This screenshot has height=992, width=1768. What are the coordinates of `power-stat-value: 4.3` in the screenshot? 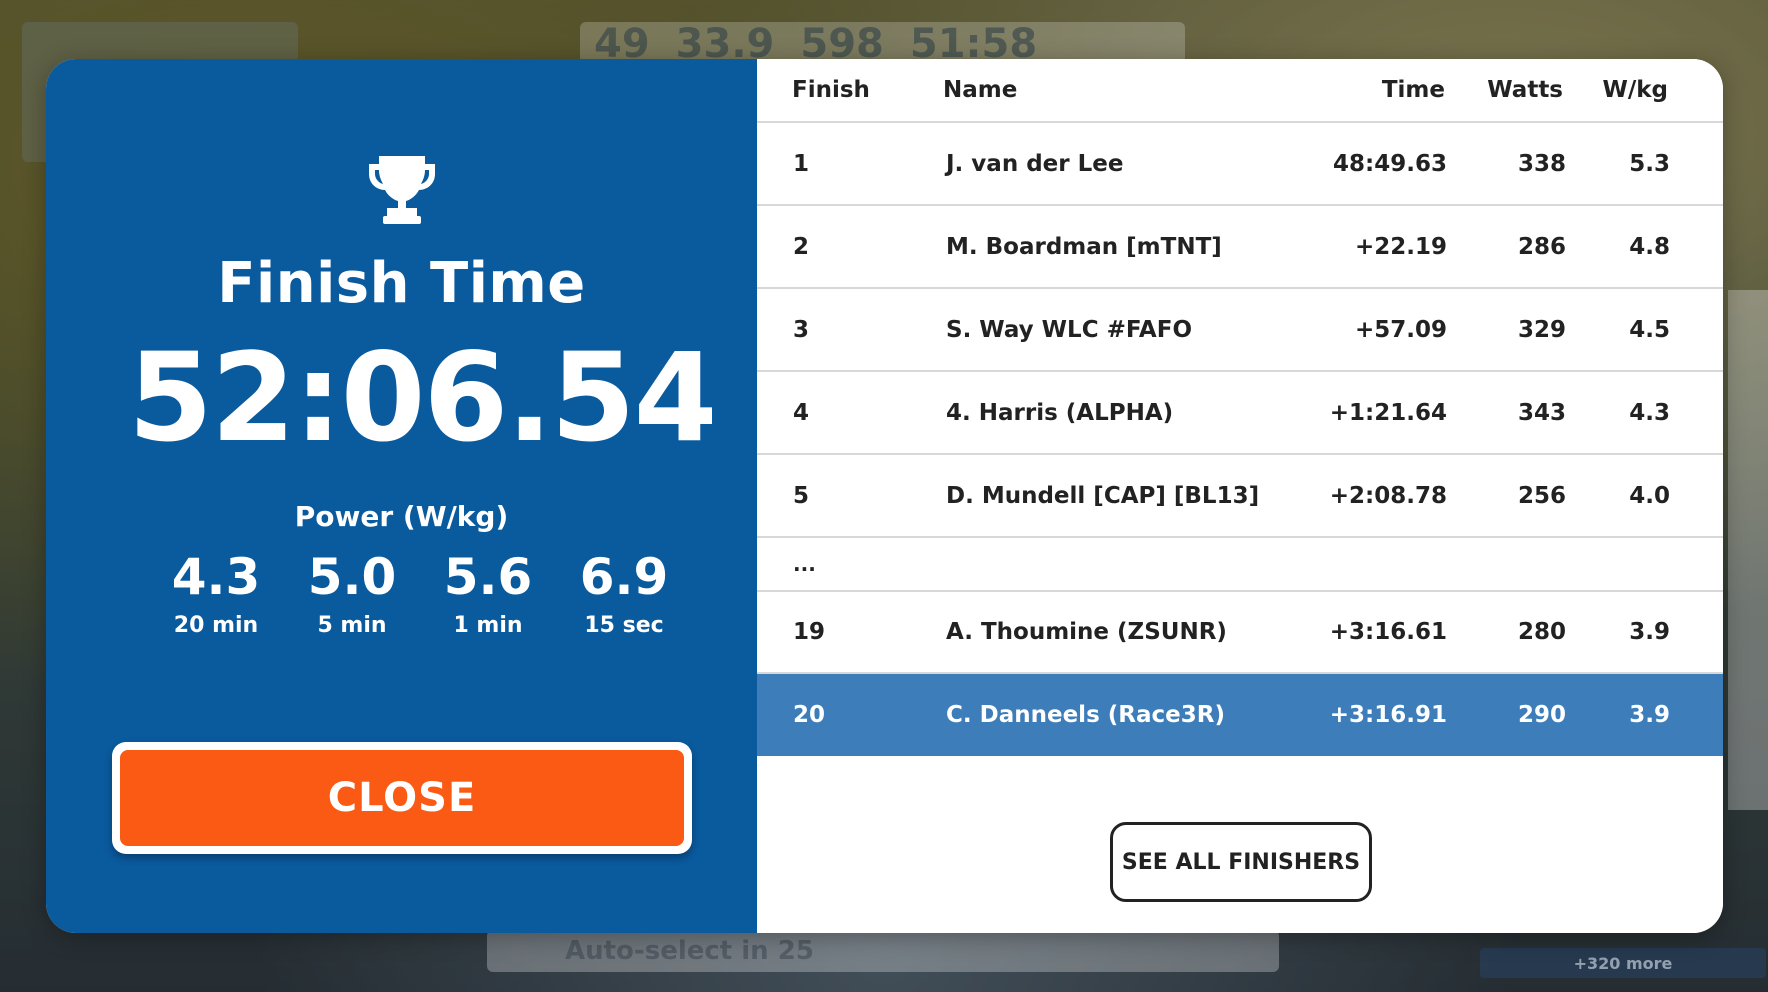 It's located at (216, 577).